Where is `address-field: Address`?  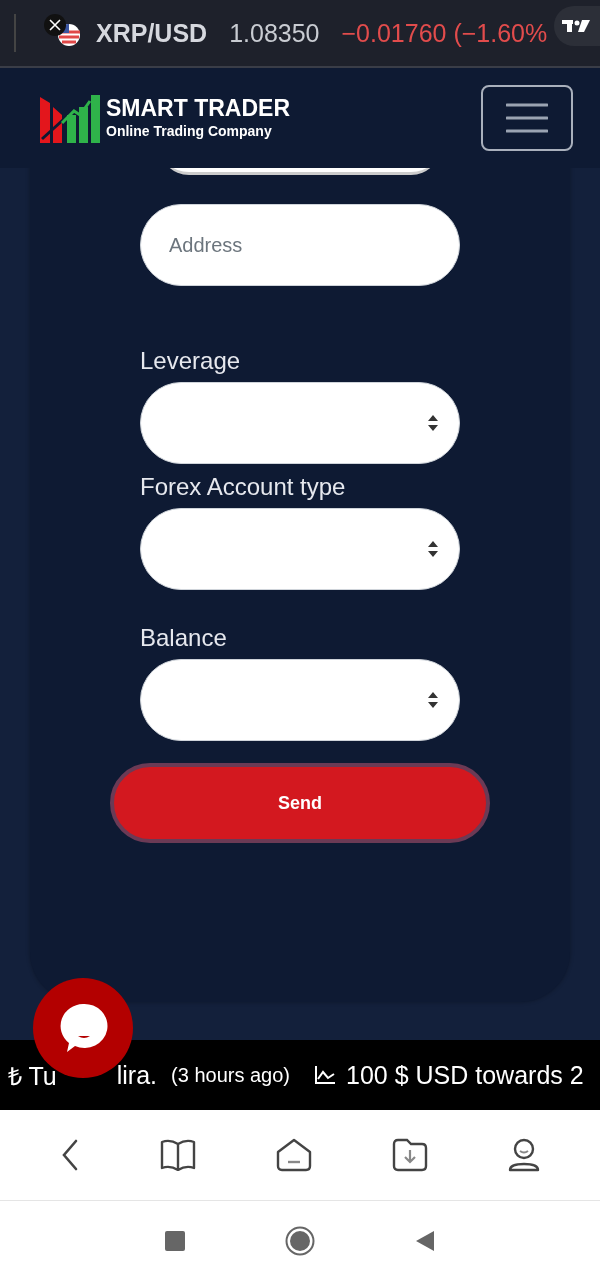 address-field: Address is located at coordinates (300, 245).